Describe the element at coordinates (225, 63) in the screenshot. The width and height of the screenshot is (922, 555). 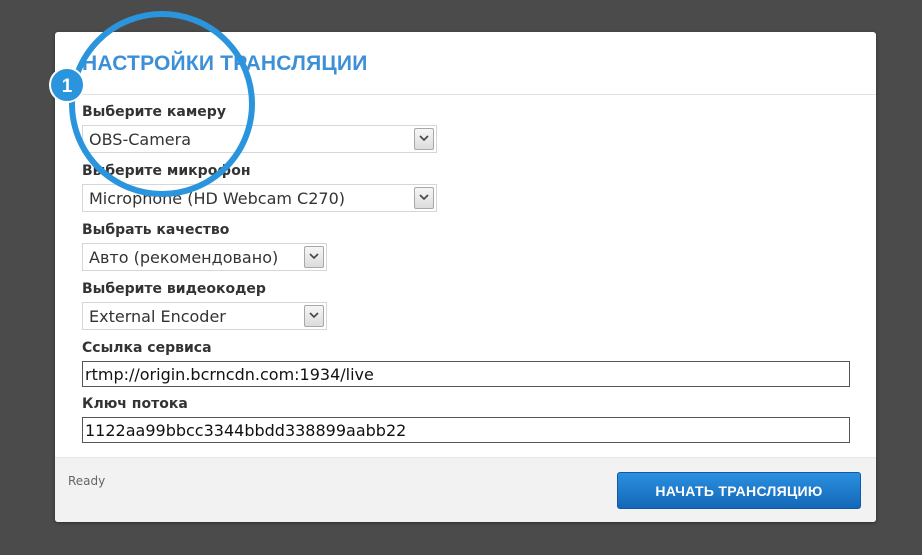
I see `panel-title: НАСТРОЙКИ ТРАНСЛЯЦИИ` at that location.